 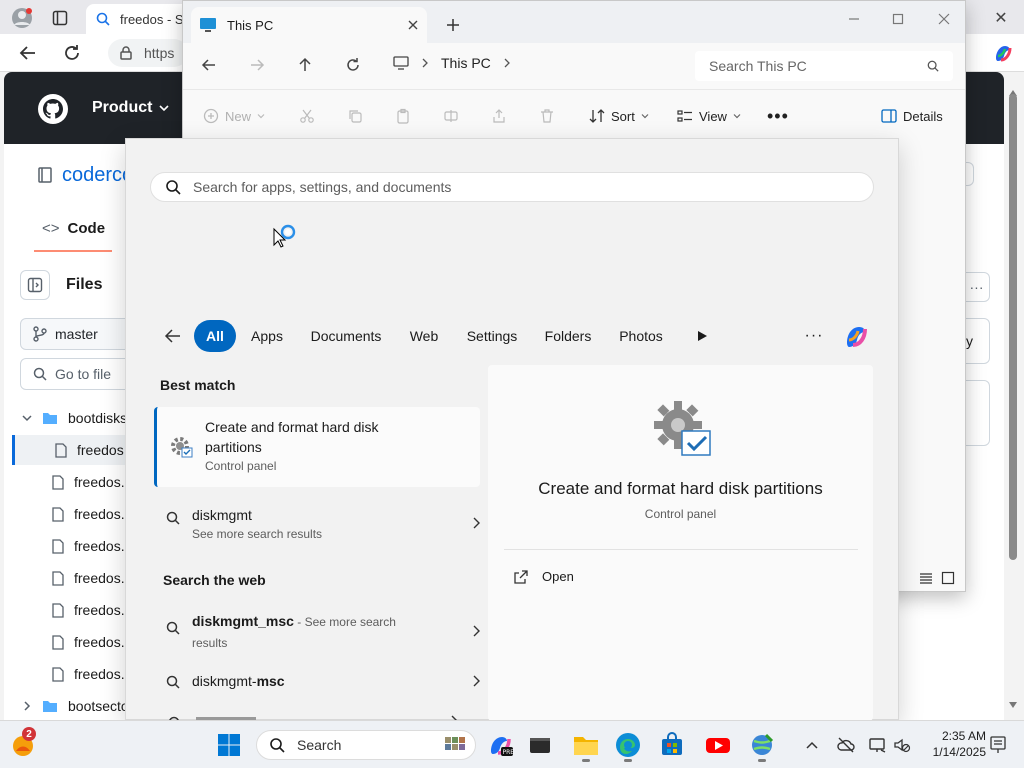 What do you see at coordinates (58, 610) in the screenshot?
I see `file-icon` at bounding box center [58, 610].